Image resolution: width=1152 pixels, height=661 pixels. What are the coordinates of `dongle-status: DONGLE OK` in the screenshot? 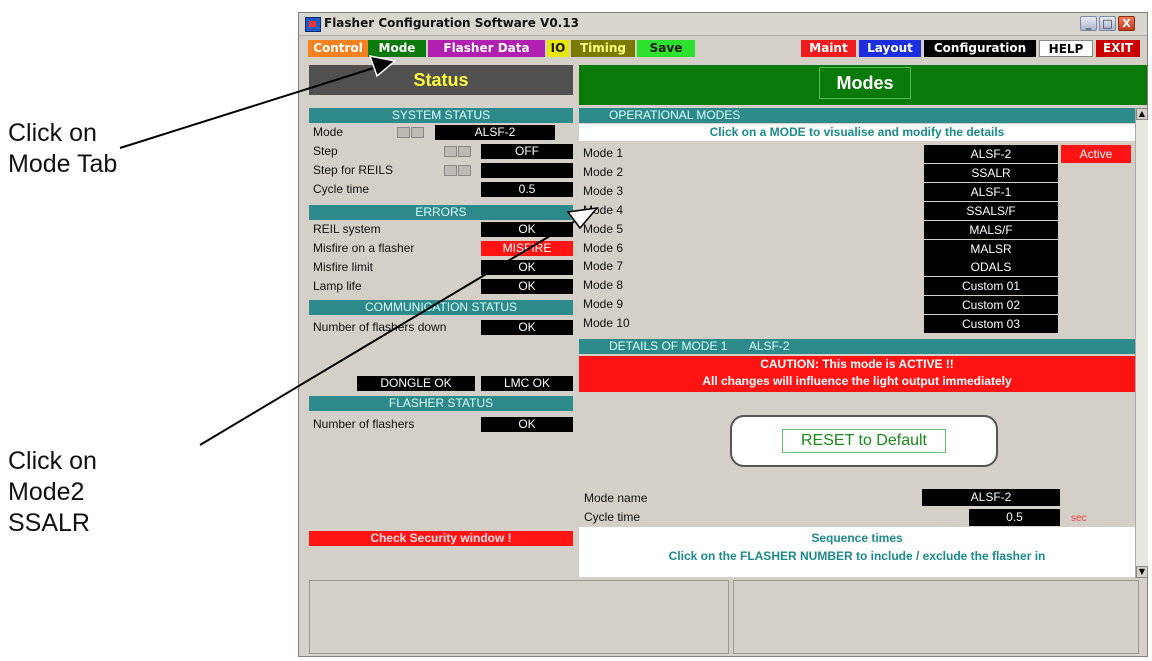 It's located at (416, 383).